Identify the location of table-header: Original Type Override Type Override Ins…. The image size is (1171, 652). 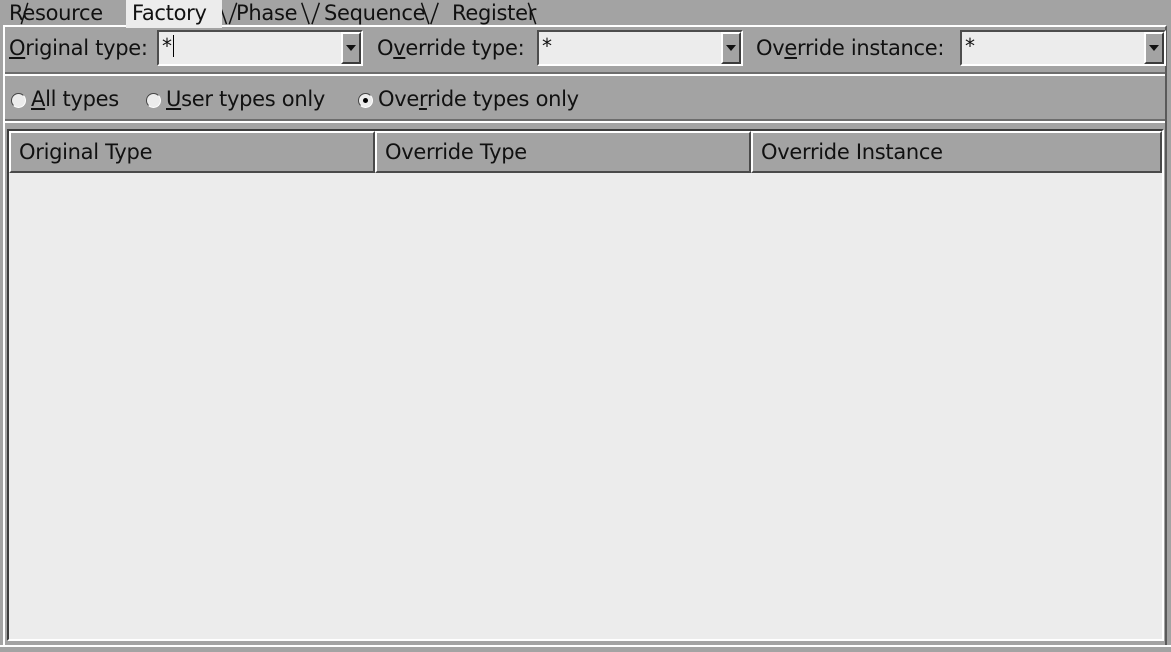
(585, 152).